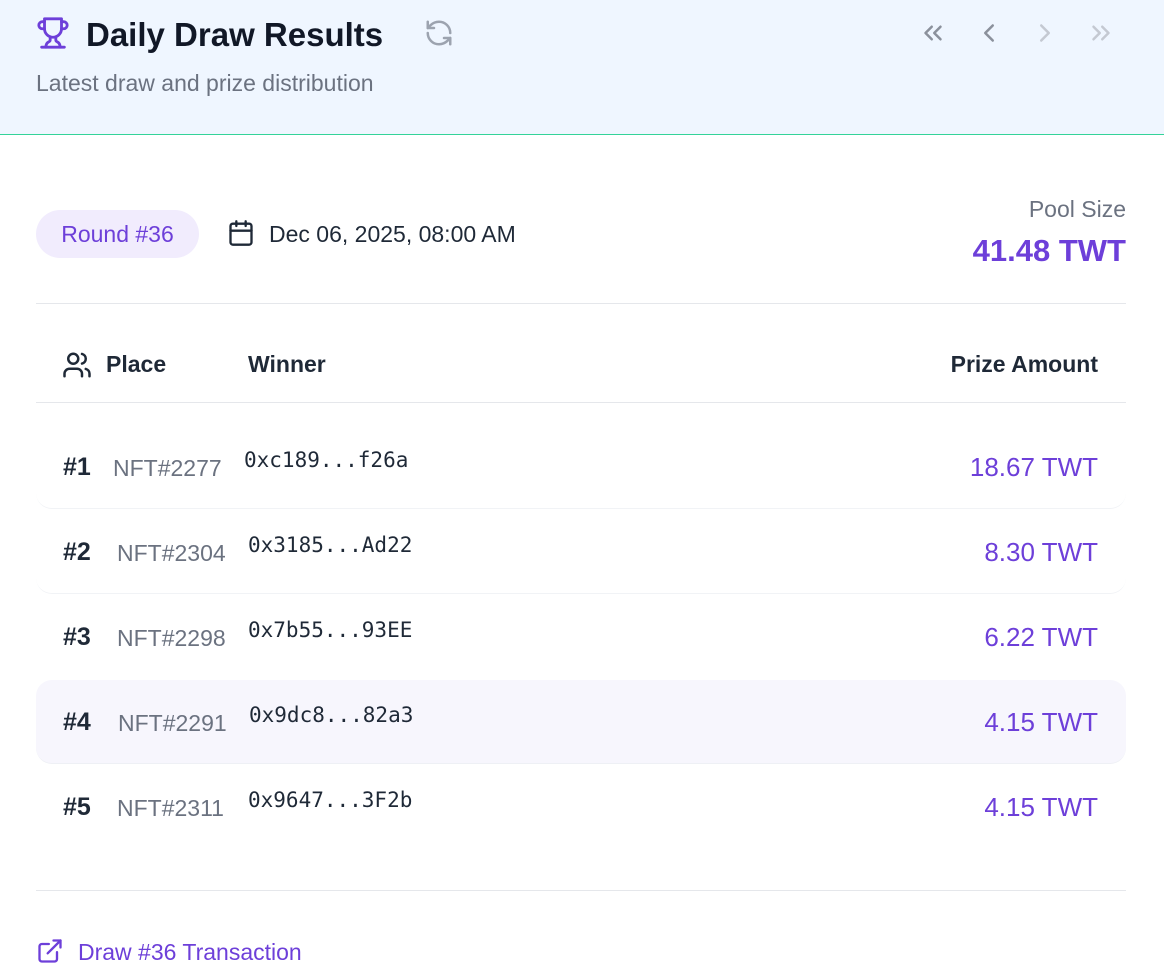 Image resolution: width=1164 pixels, height=975 pixels. What do you see at coordinates (171, 638) in the screenshot?
I see `row-nft-id: NFT#2298` at bounding box center [171, 638].